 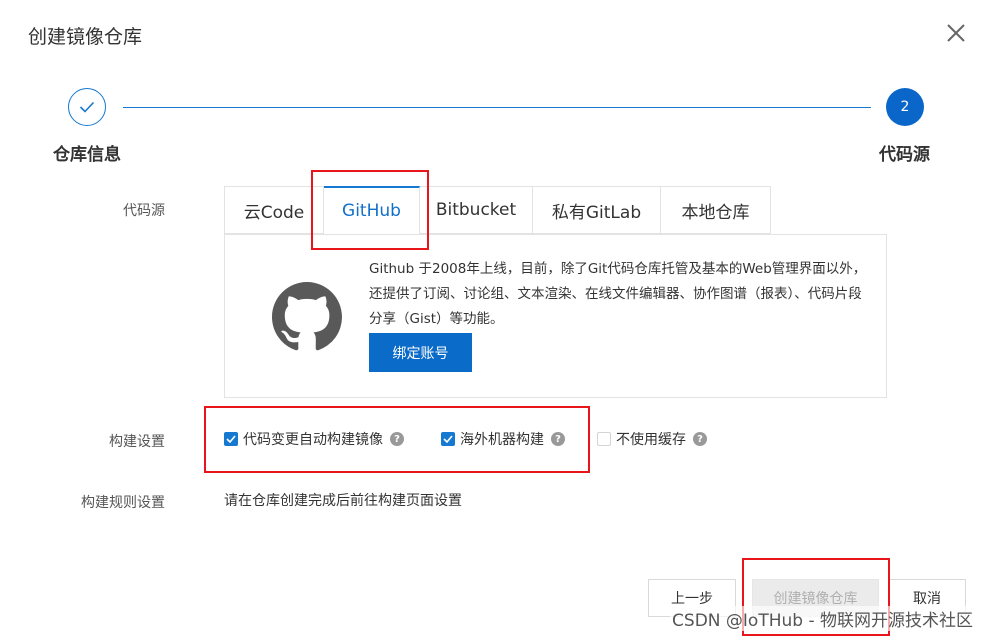 I want to click on close-icon, so click(x=956, y=33).